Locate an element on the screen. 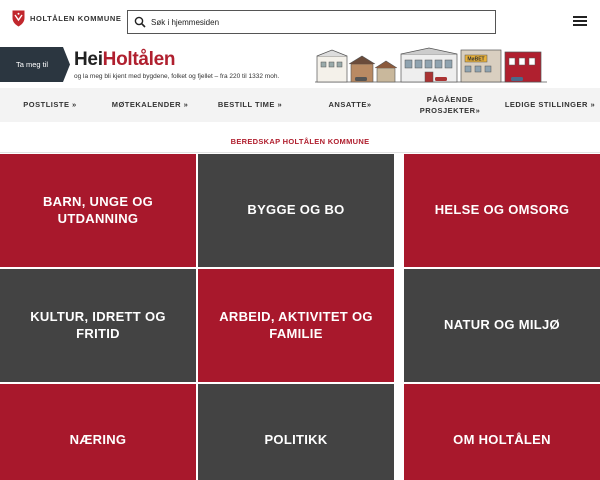 The width and height of the screenshot is (600, 480). logo-text: HOLTÅLEN KOMMUNE is located at coordinates (76, 18).